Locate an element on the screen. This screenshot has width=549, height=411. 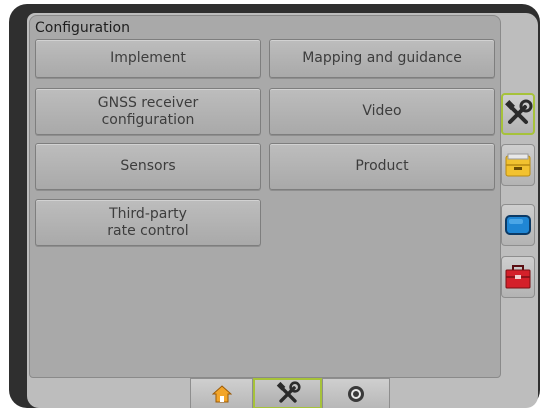
display-icon is located at coordinates (518, 225).